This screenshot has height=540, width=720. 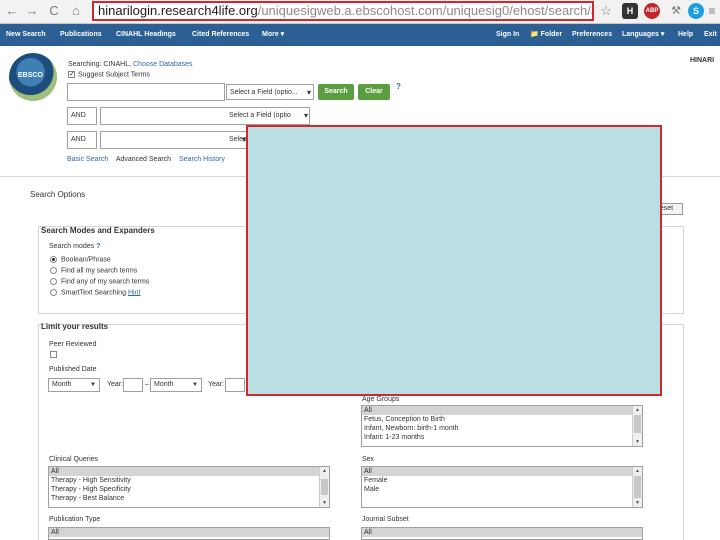 What do you see at coordinates (32, 11) in the screenshot?
I see `forward-icon: →` at bounding box center [32, 11].